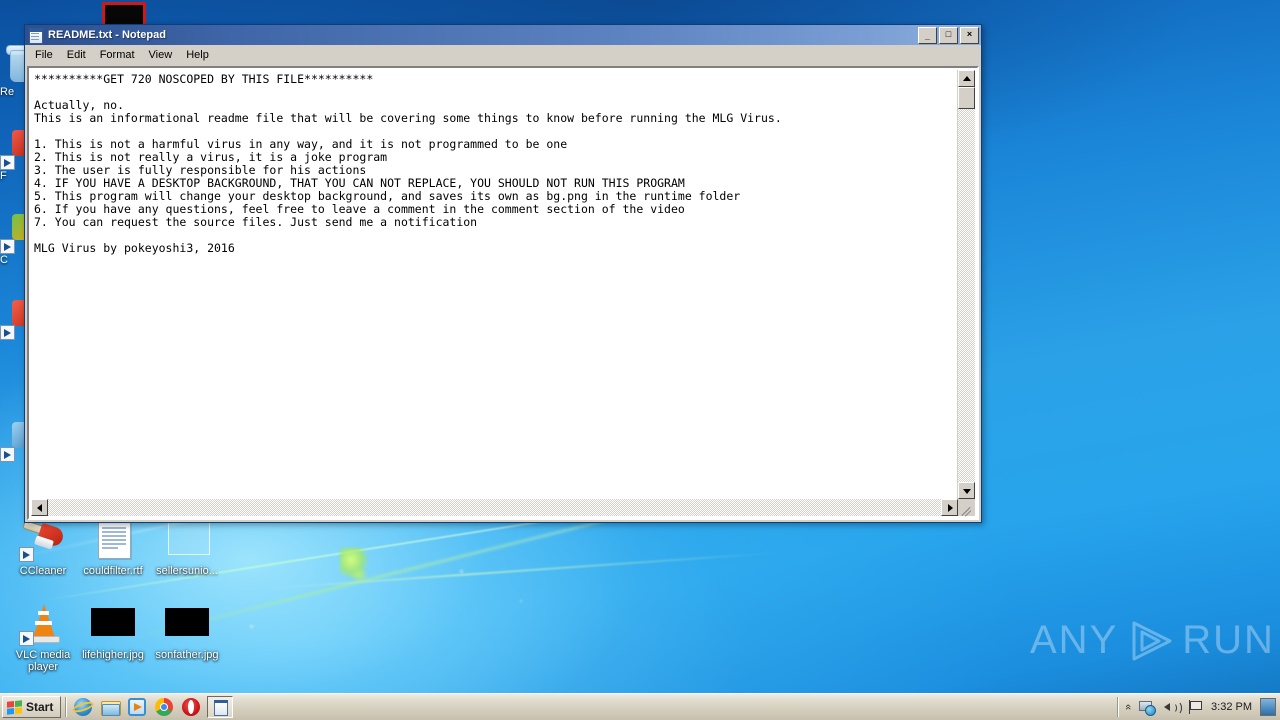  I want to click on play-triangle-logo-icon, so click(1150, 641).